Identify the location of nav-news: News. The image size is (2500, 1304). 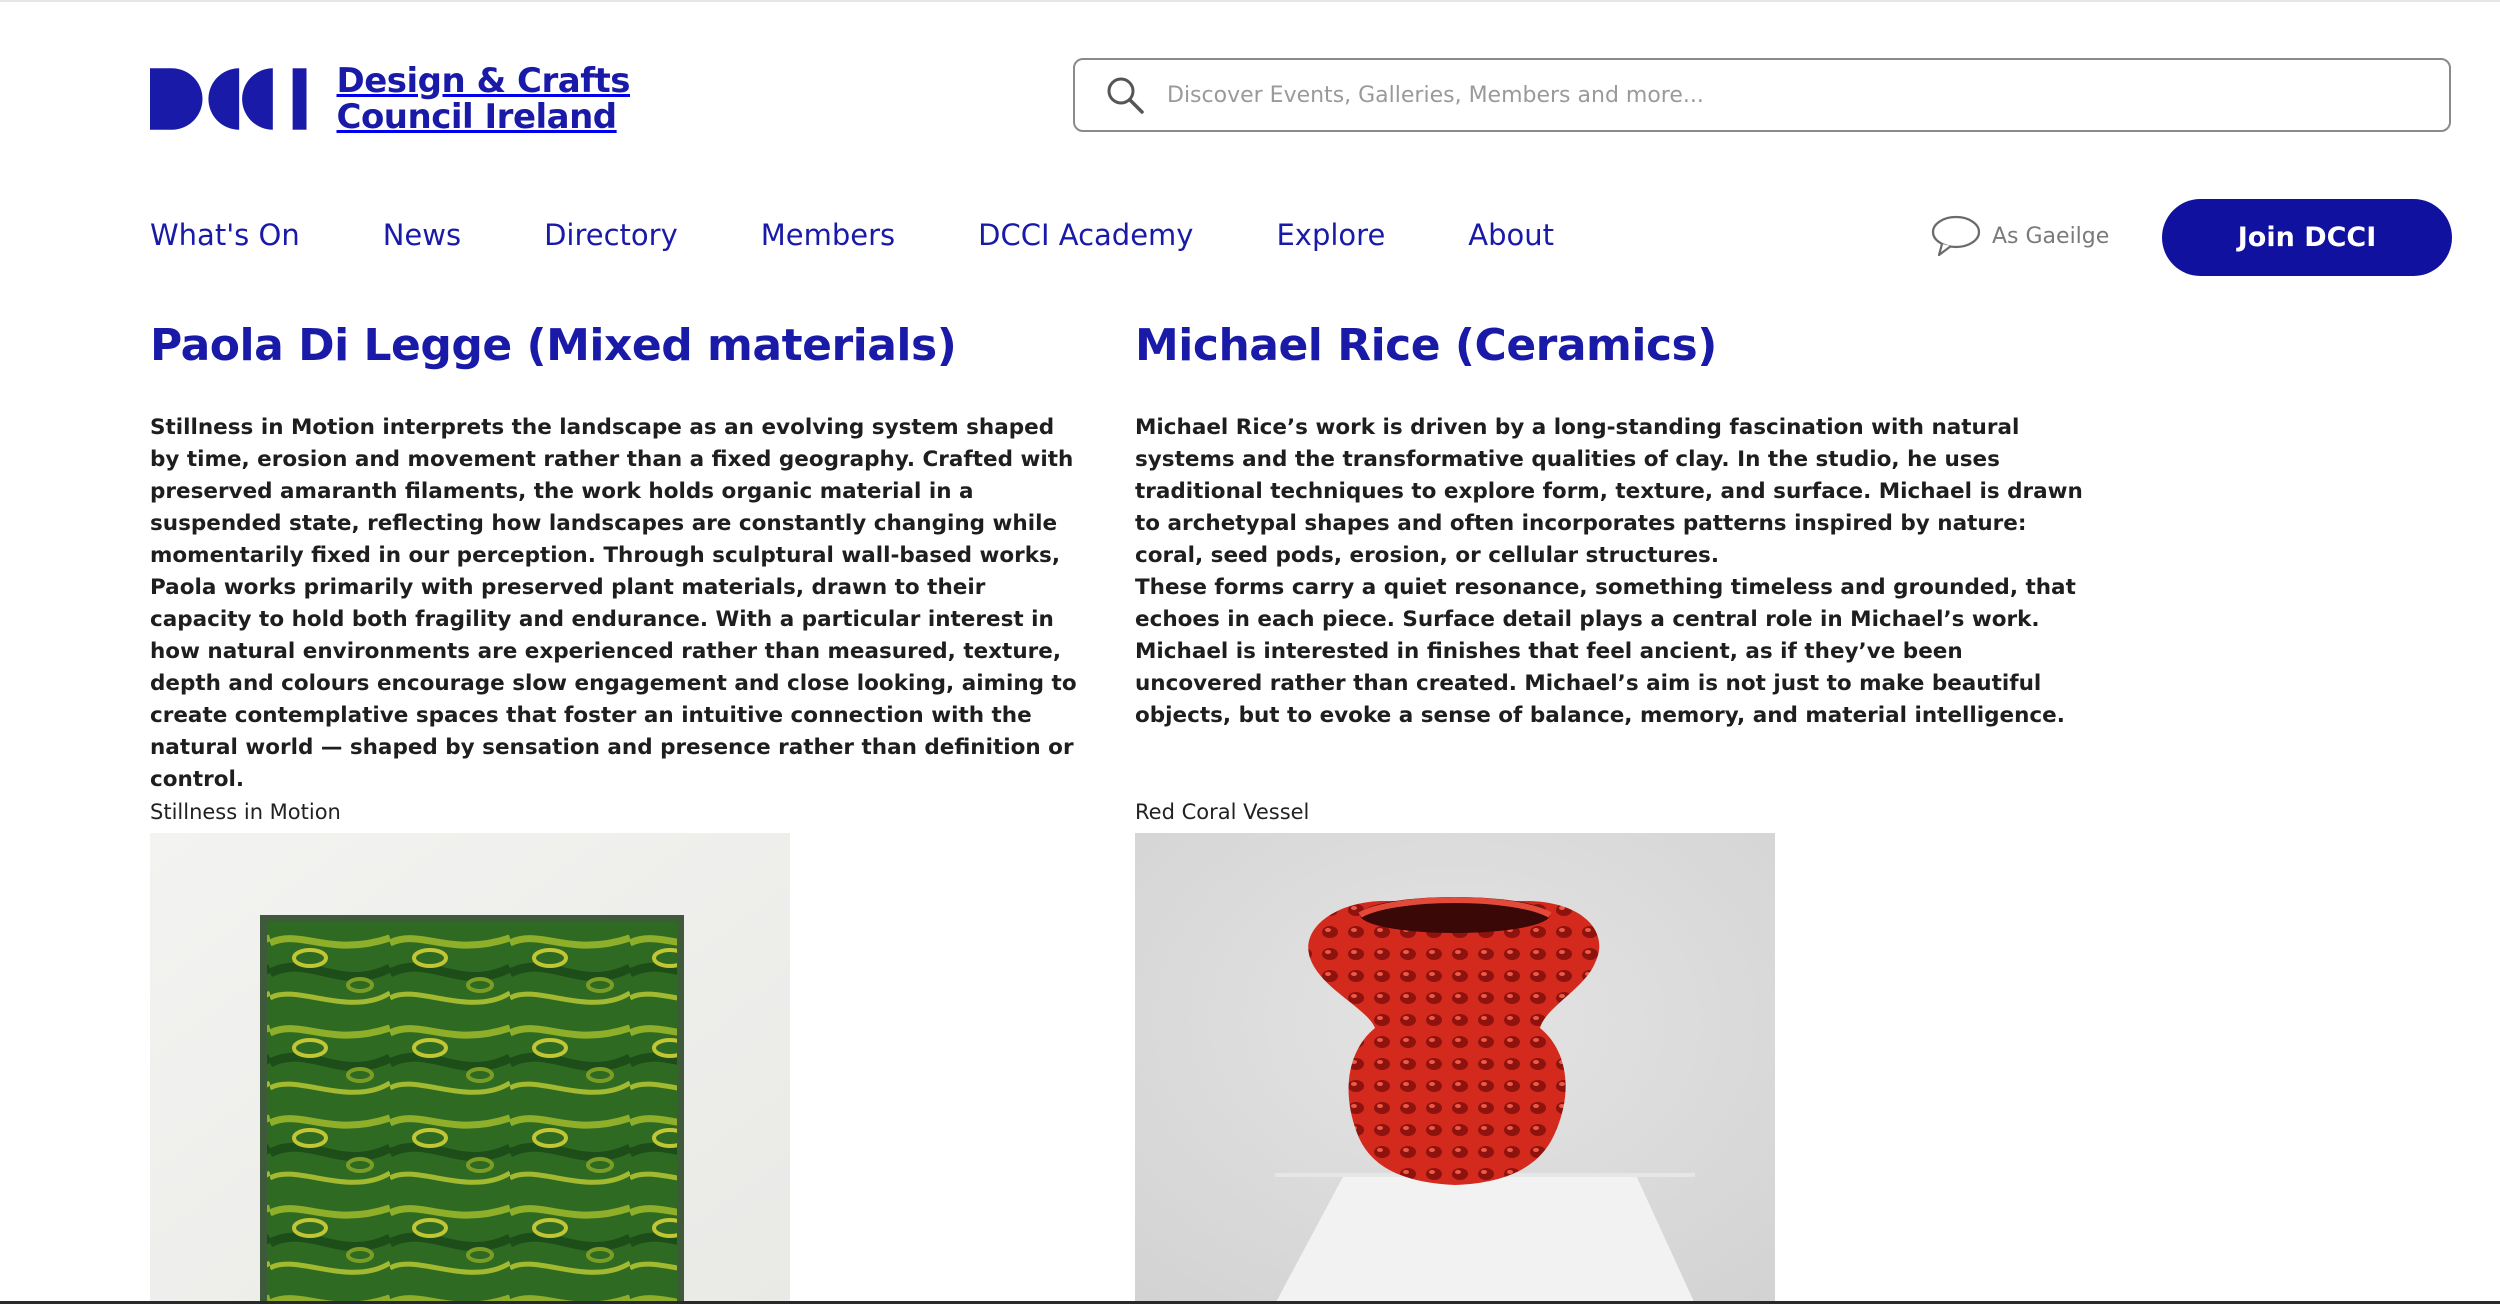
(422, 235).